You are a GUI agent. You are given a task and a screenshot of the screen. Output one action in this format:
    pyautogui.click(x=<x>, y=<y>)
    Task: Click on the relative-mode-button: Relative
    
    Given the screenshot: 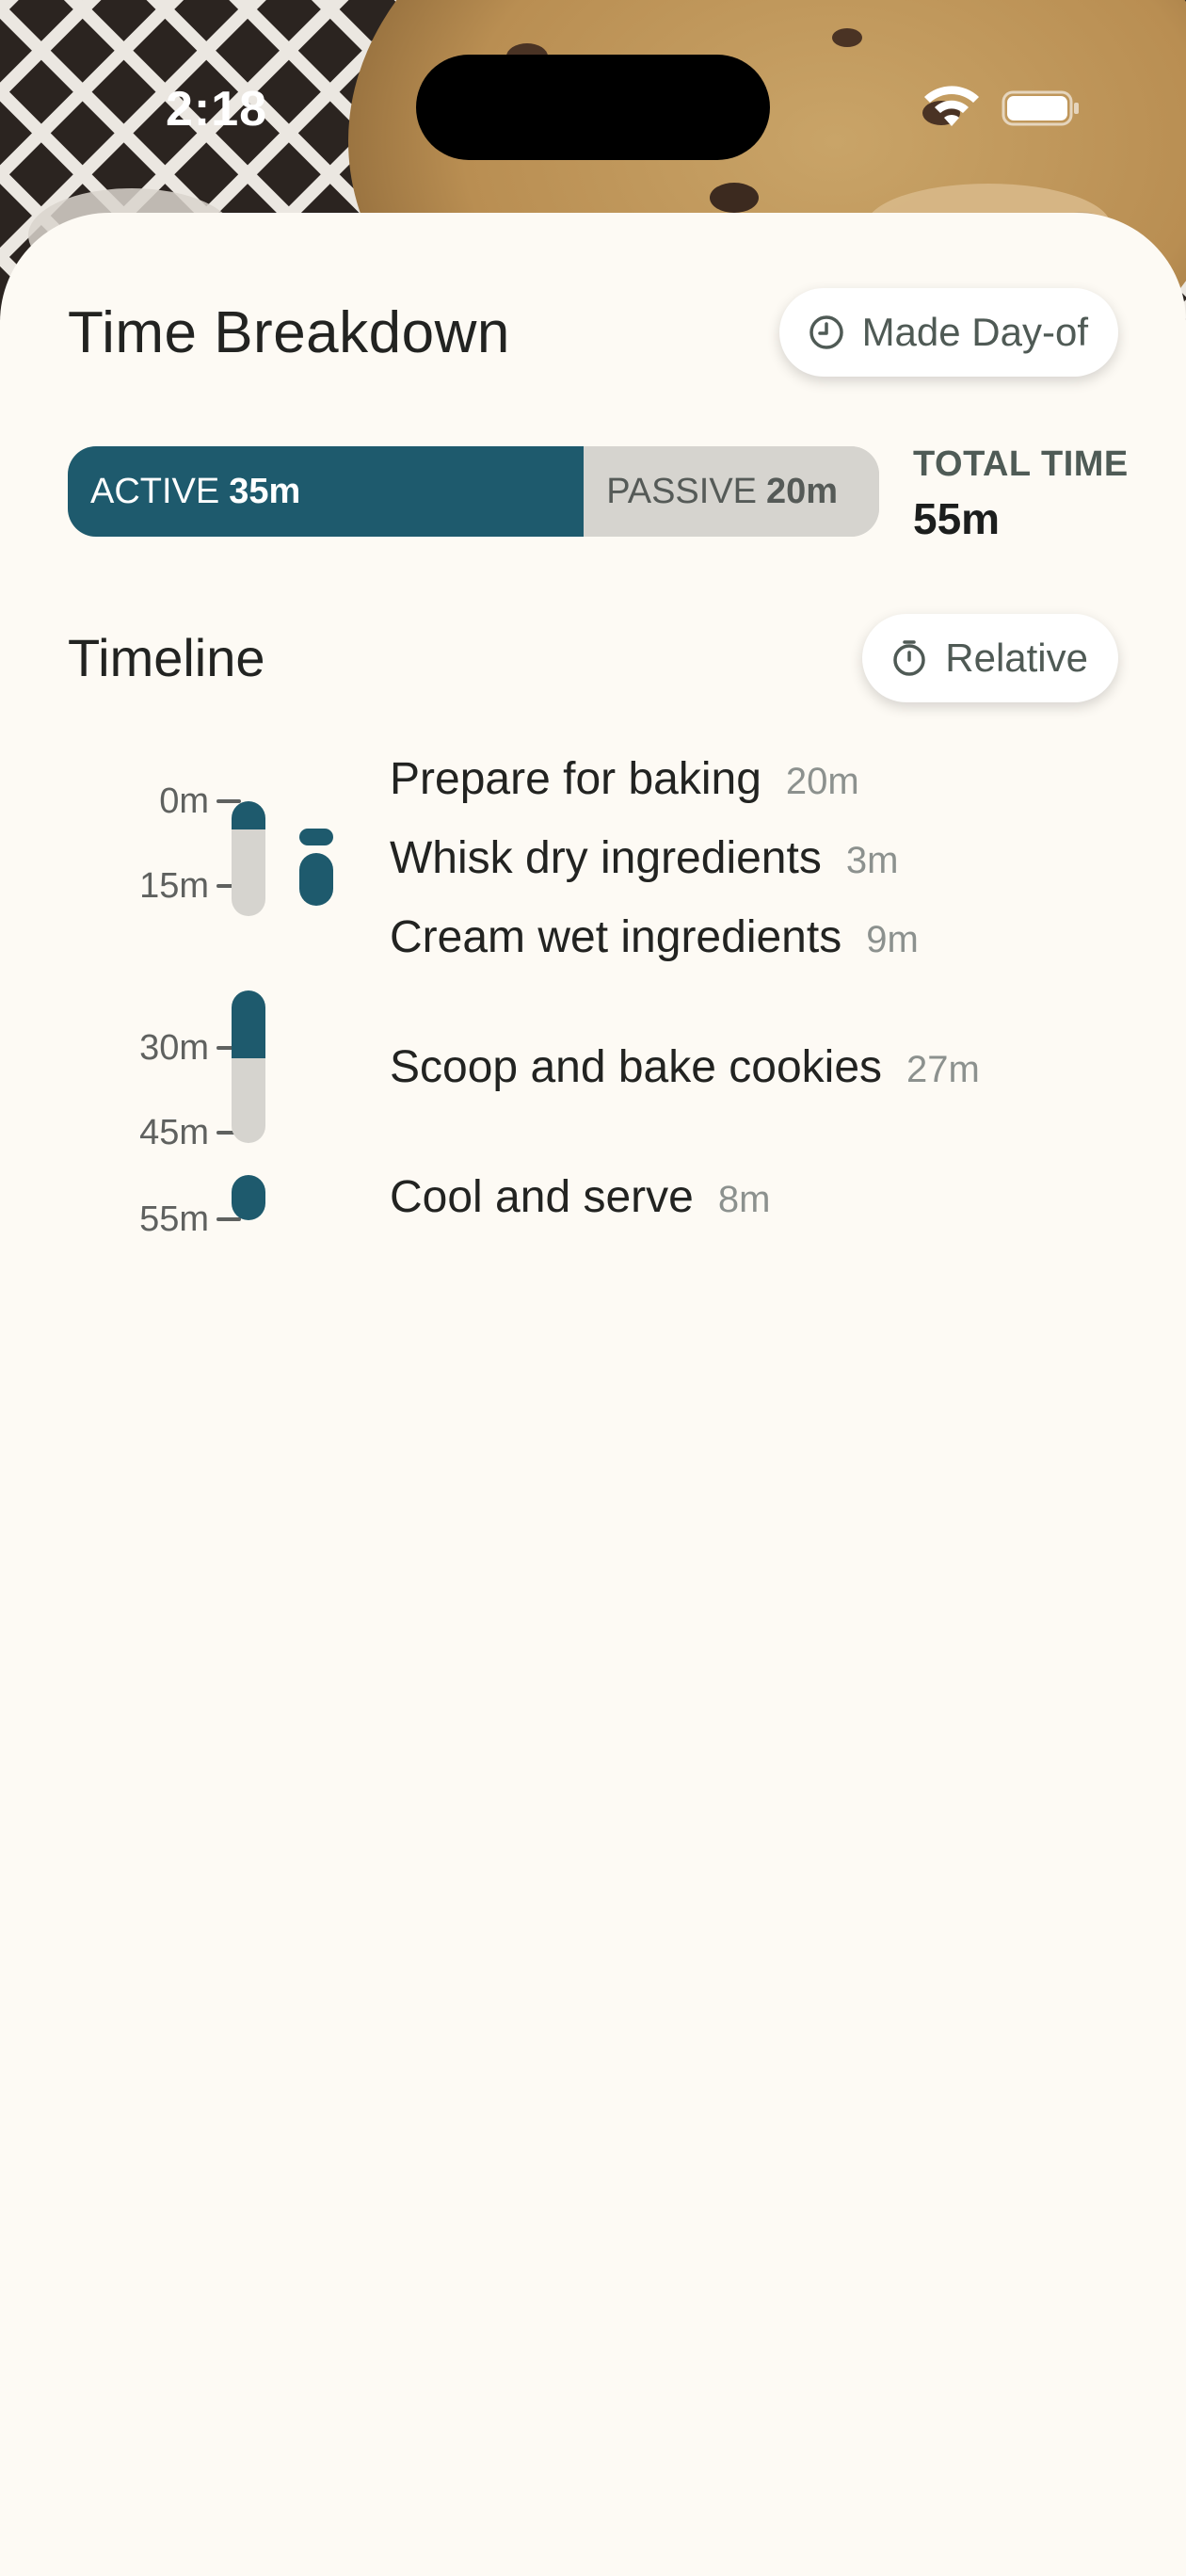 What is the action you would take?
    pyautogui.click(x=990, y=658)
    